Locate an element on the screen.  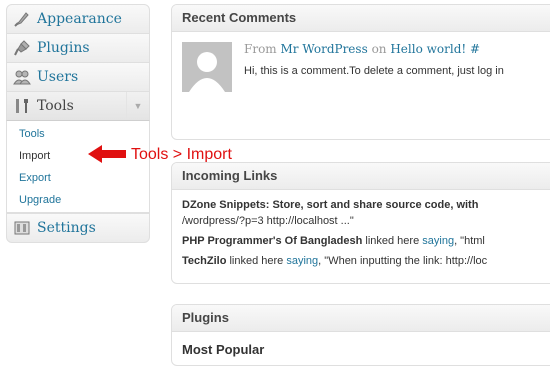
menu-plugins: Plugins is located at coordinates (78, 48).